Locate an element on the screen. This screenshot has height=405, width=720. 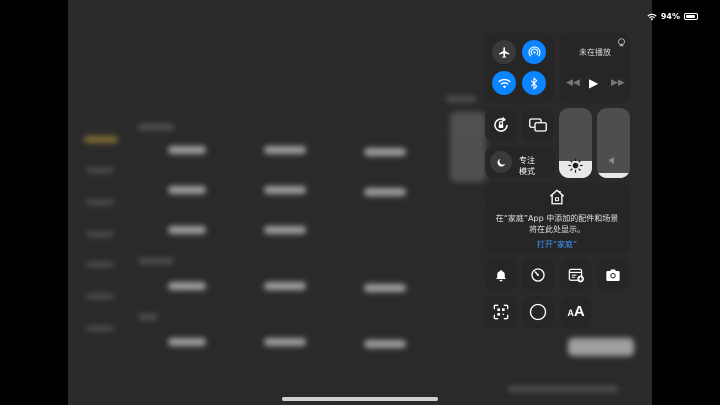
bell-icon is located at coordinates (501, 275).